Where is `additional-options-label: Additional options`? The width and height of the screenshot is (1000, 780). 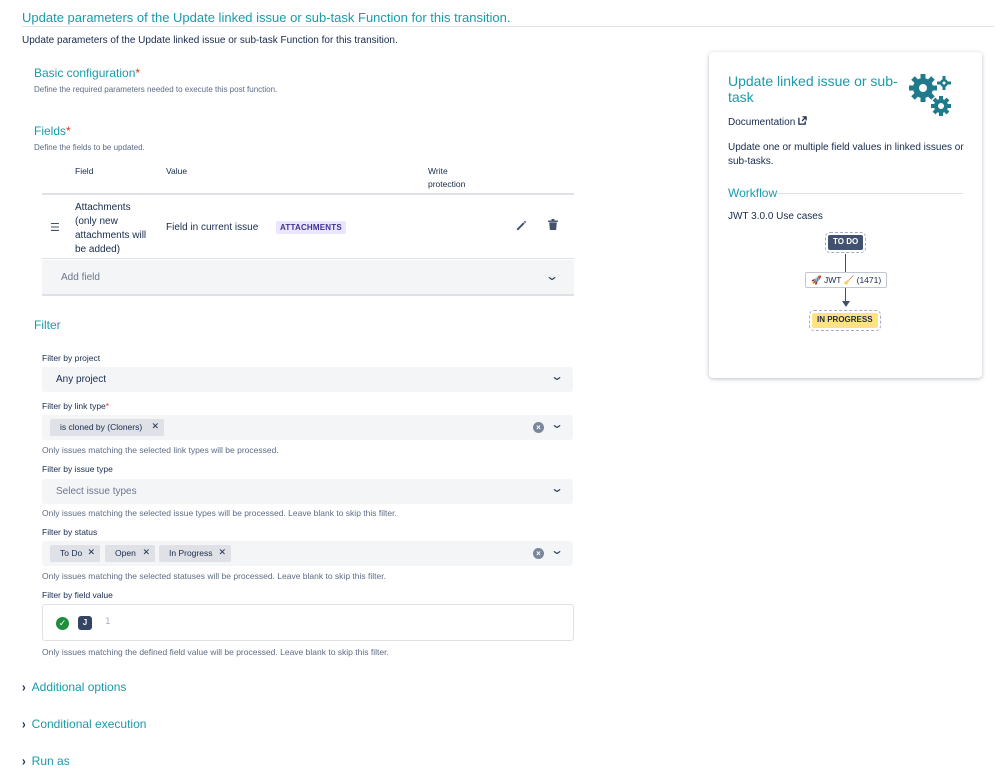
additional-options-label: Additional options is located at coordinates (79, 687).